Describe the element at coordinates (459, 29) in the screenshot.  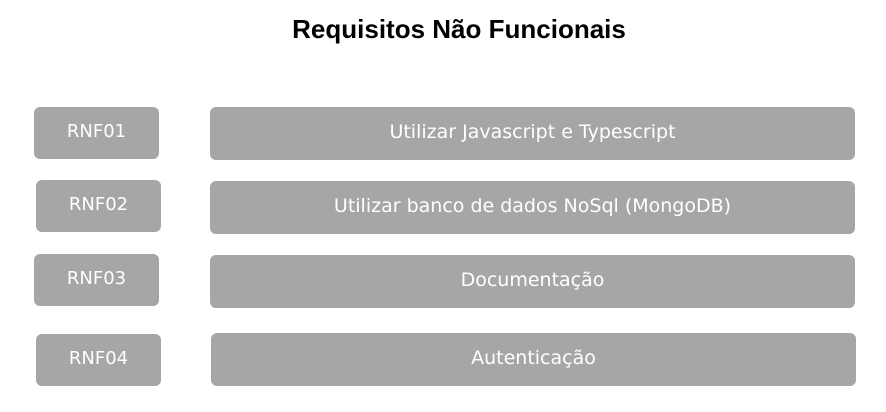
I see `page-title: Requisitos Não Funcionais` at that location.